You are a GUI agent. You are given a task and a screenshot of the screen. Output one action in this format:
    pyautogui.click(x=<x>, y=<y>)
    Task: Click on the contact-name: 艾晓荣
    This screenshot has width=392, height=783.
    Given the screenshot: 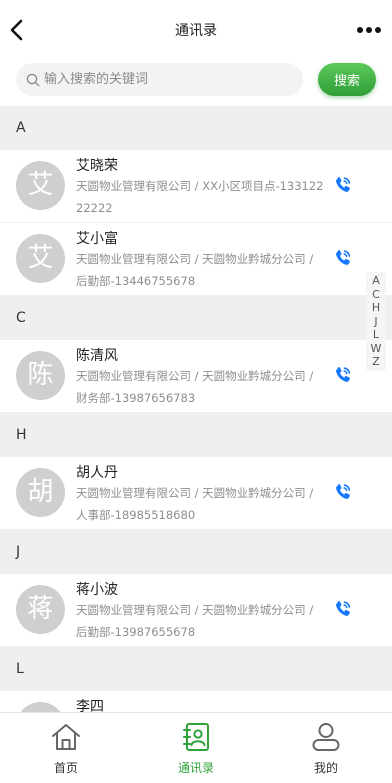 What is the action you would take?
    pyautogui.click(x=97, y=166)
    